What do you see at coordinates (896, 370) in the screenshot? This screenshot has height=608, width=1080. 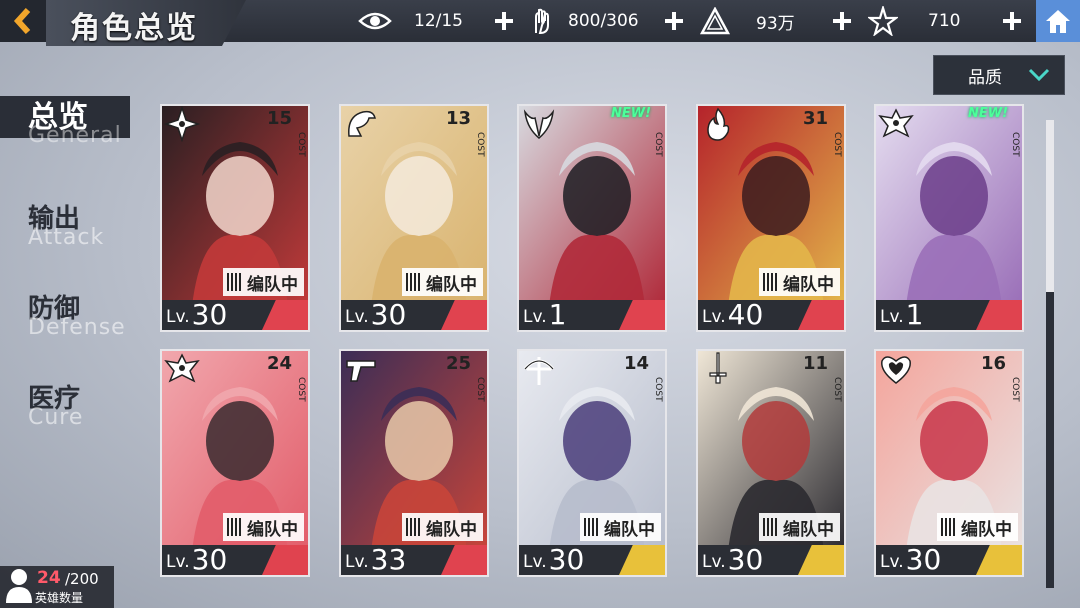 I see `heart-icon` at bounding box center [896, 370].